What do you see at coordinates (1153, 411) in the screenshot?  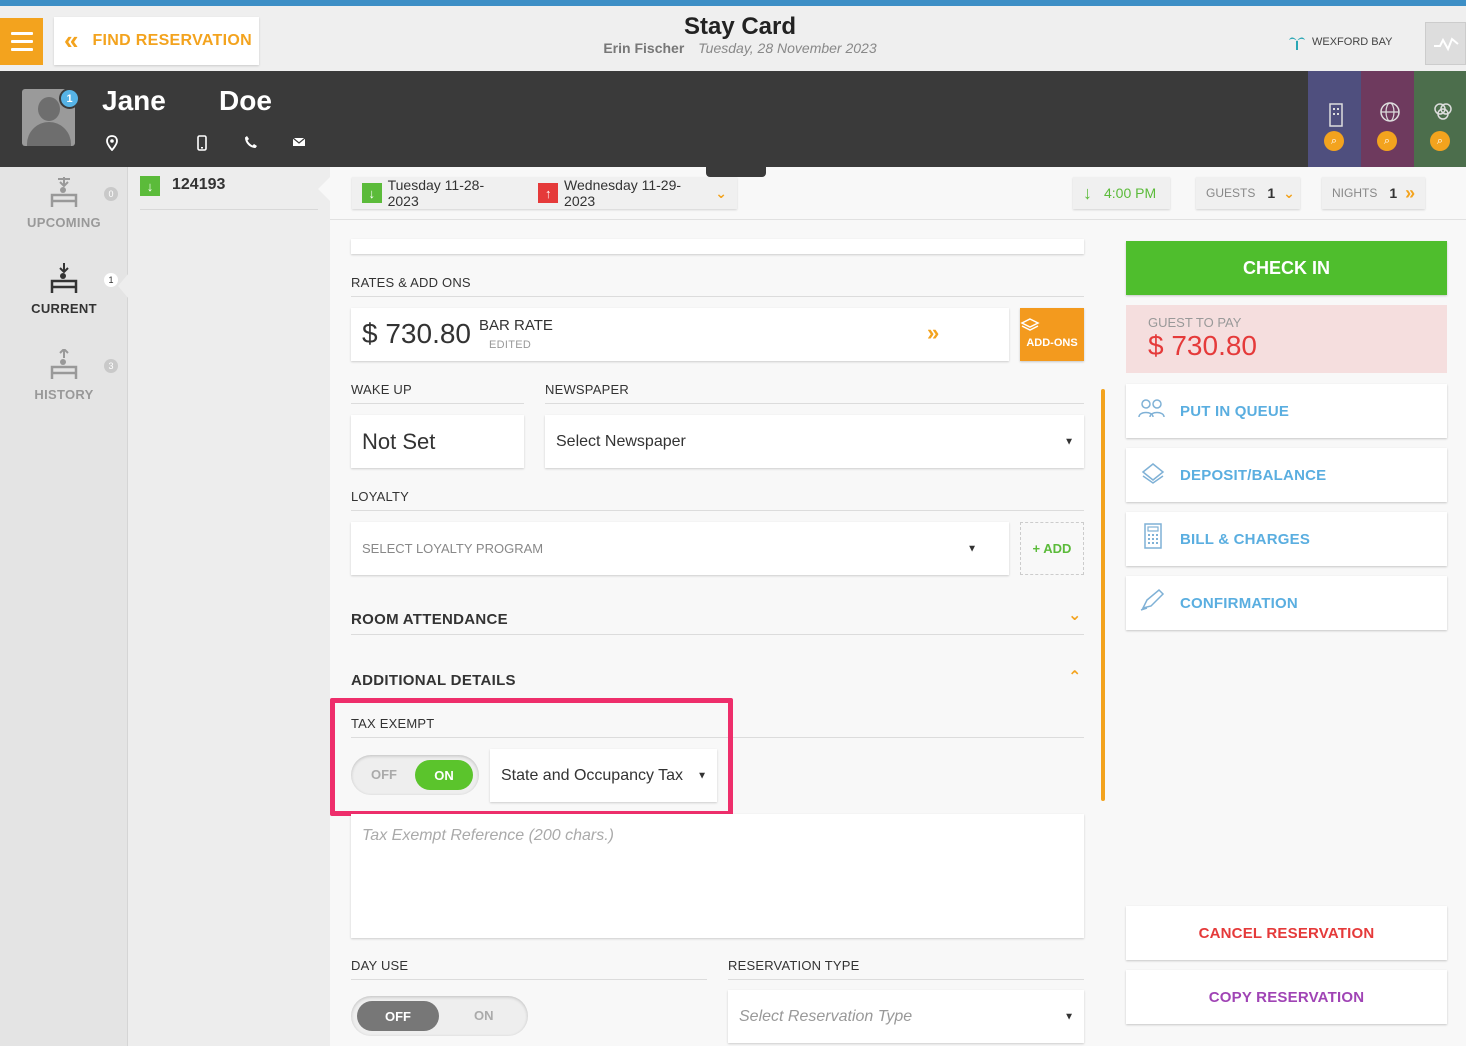 I see `people-queue-icon` at bounding box center [1153, 411].